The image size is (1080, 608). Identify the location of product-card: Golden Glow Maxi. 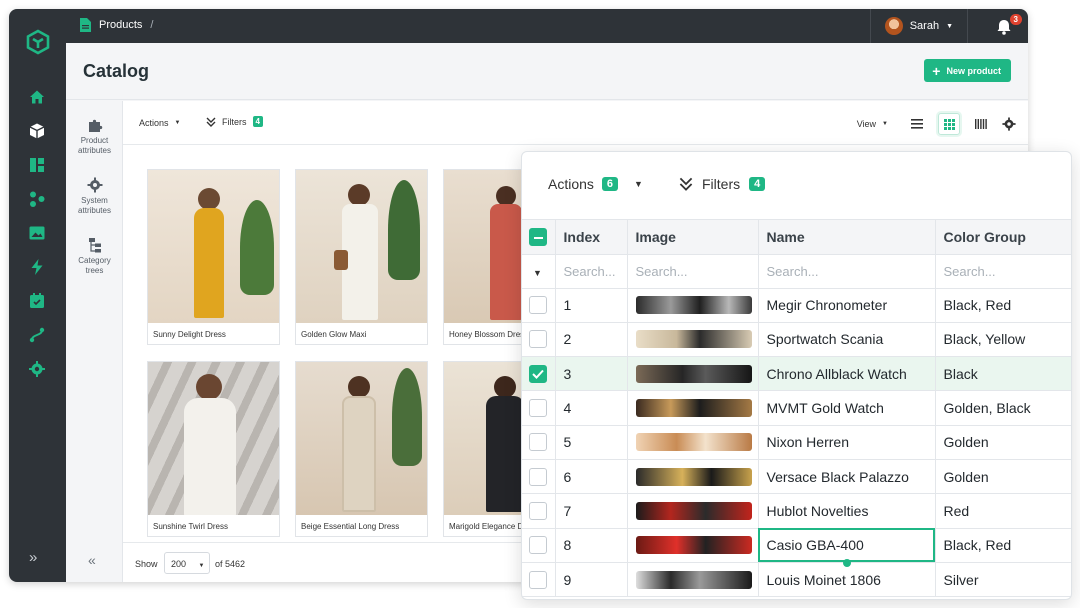
(361, 257).